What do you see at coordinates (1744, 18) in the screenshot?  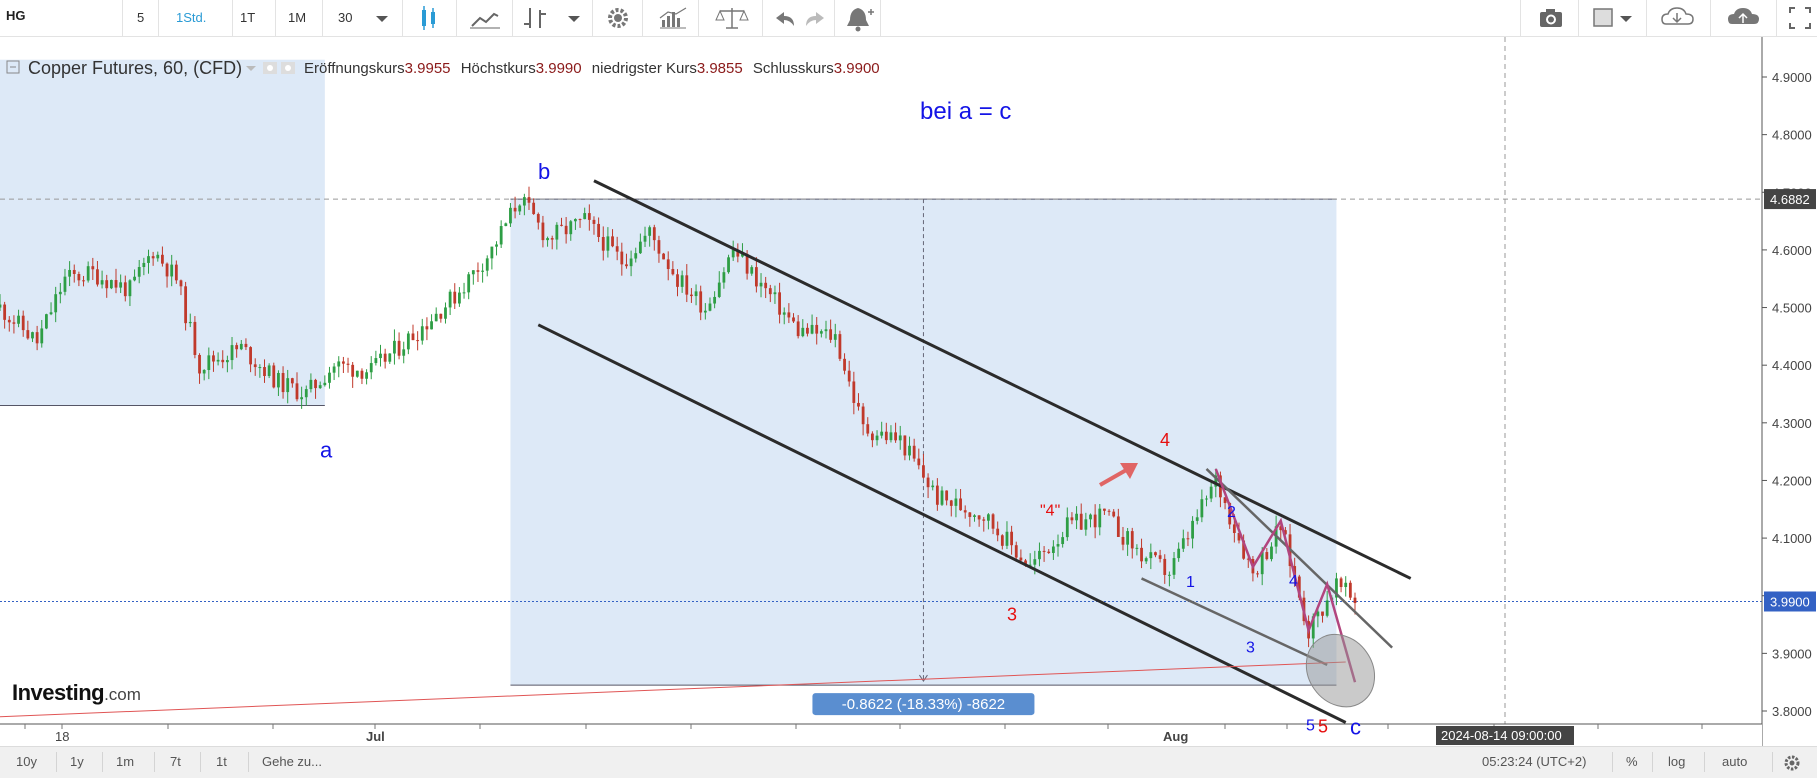 I see `cloud-upload-icon` at bounding box center [1744, 18].